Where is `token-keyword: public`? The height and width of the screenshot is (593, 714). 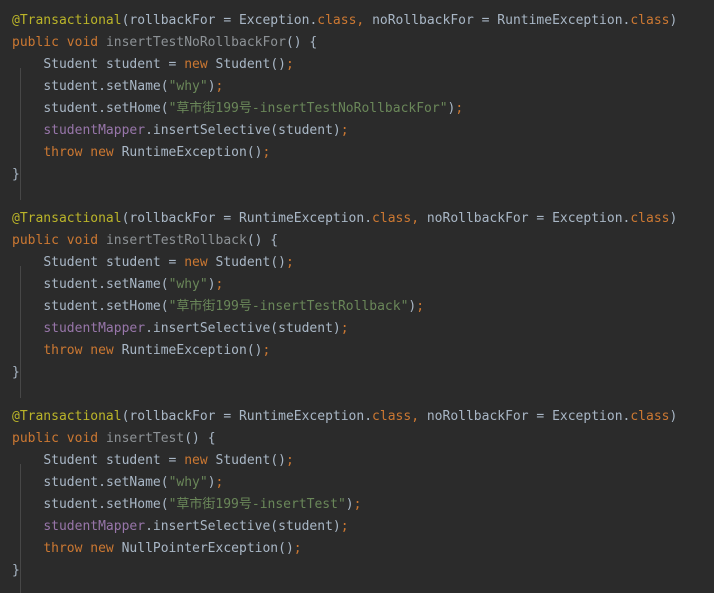 token-keyword: public is located at coordinates (35, 42).